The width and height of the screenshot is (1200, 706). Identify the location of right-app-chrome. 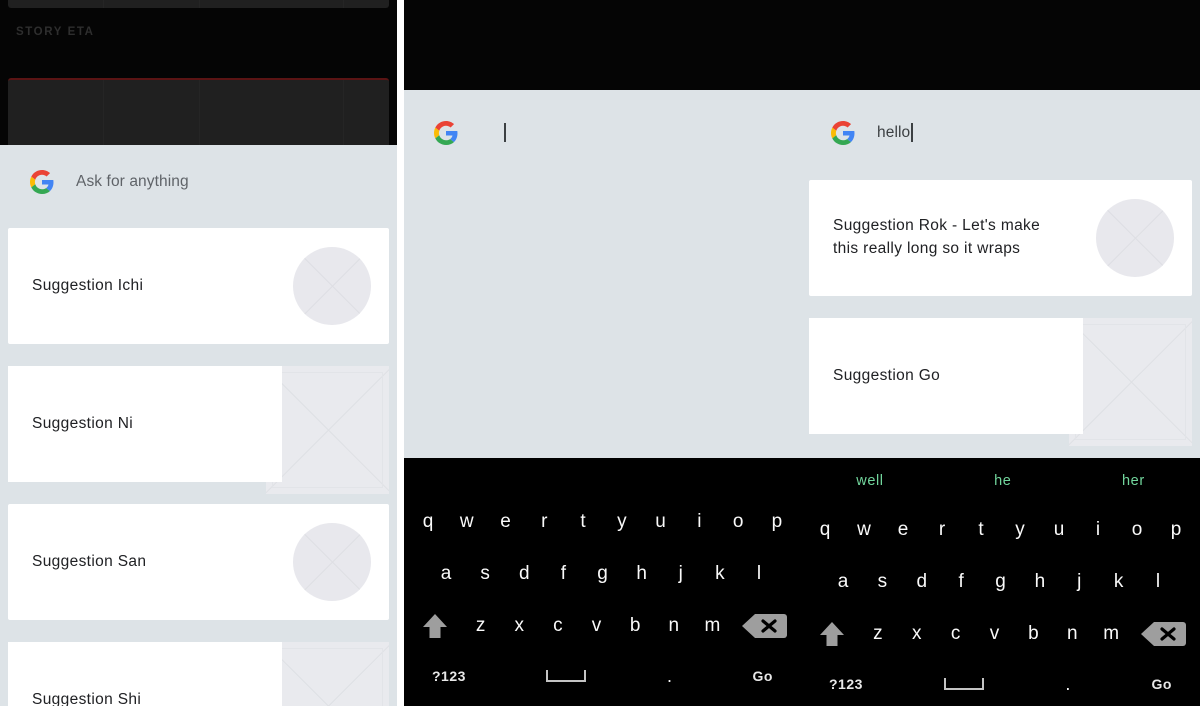
(1000, 45).